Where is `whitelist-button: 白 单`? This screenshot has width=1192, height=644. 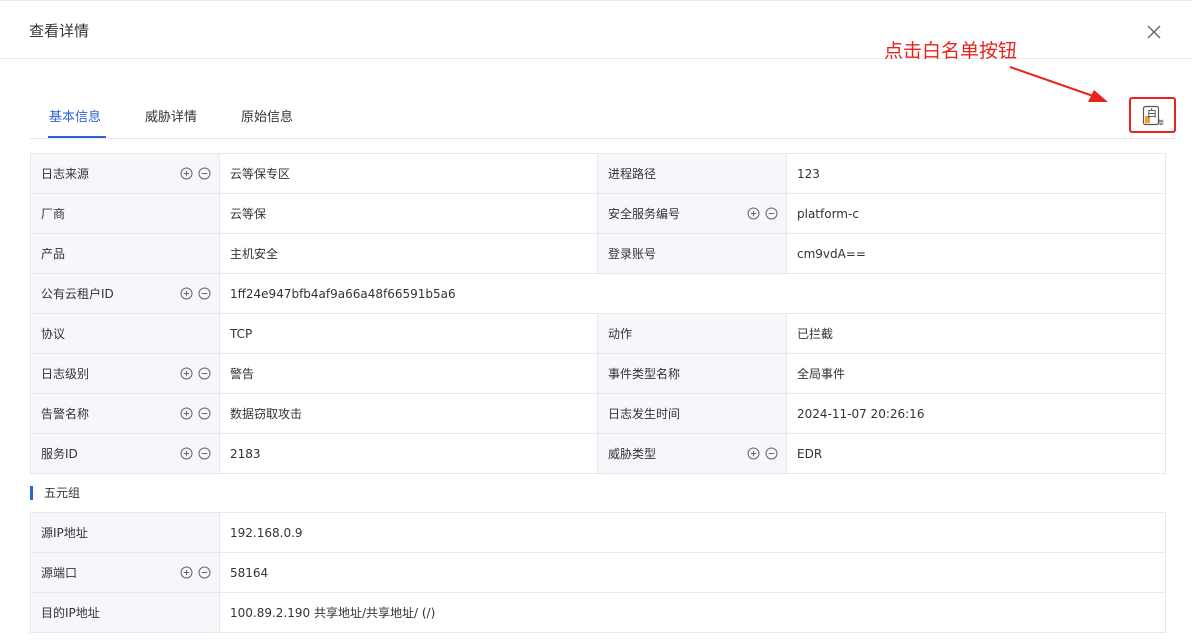 whitelist-button: 白 单 is located at coordinates (1152, 115).